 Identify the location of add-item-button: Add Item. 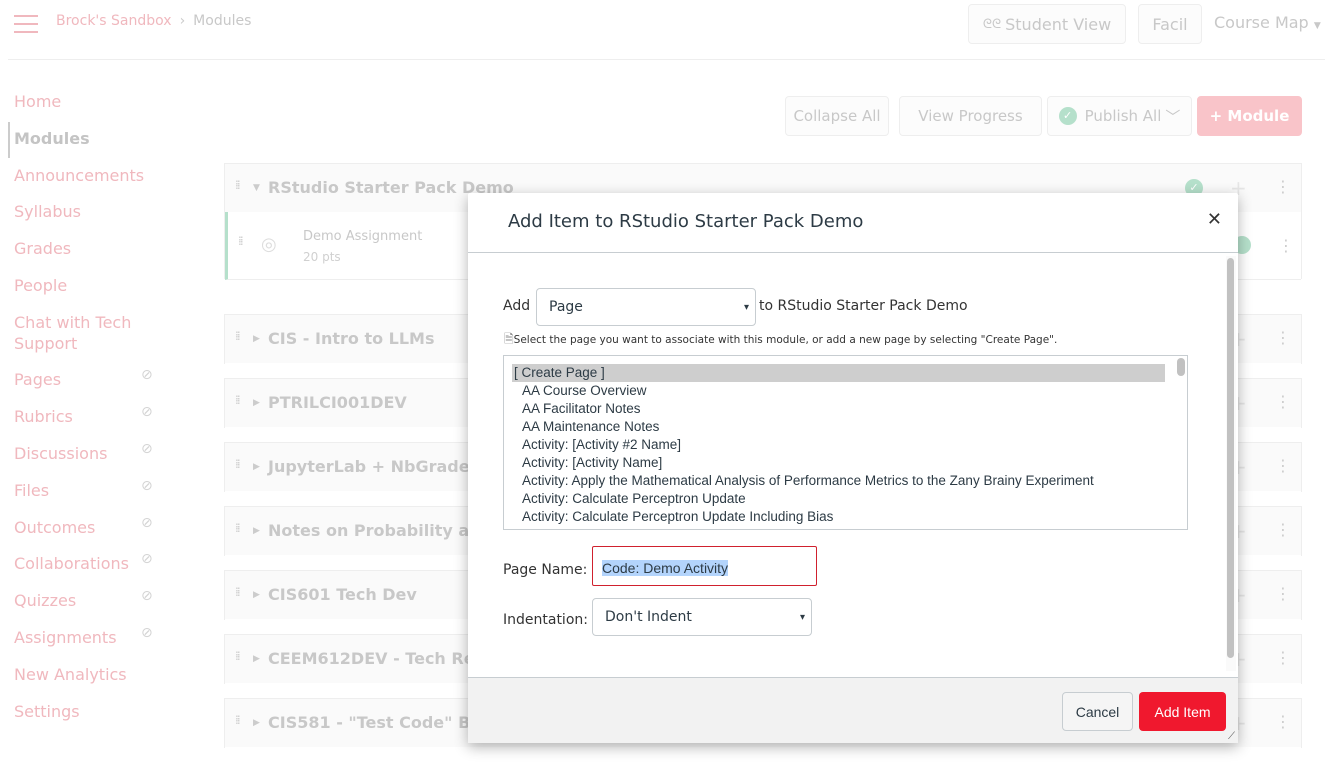
(1182, 711).